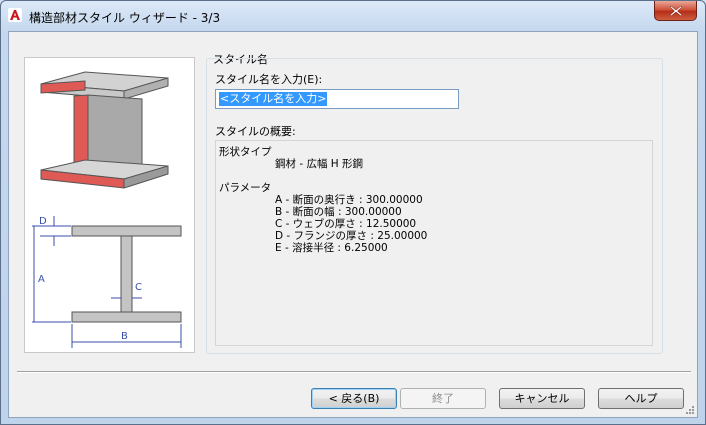 This screenshot has height=425, width=706. I want to click on resize-grip-icon, so click(689, 409).